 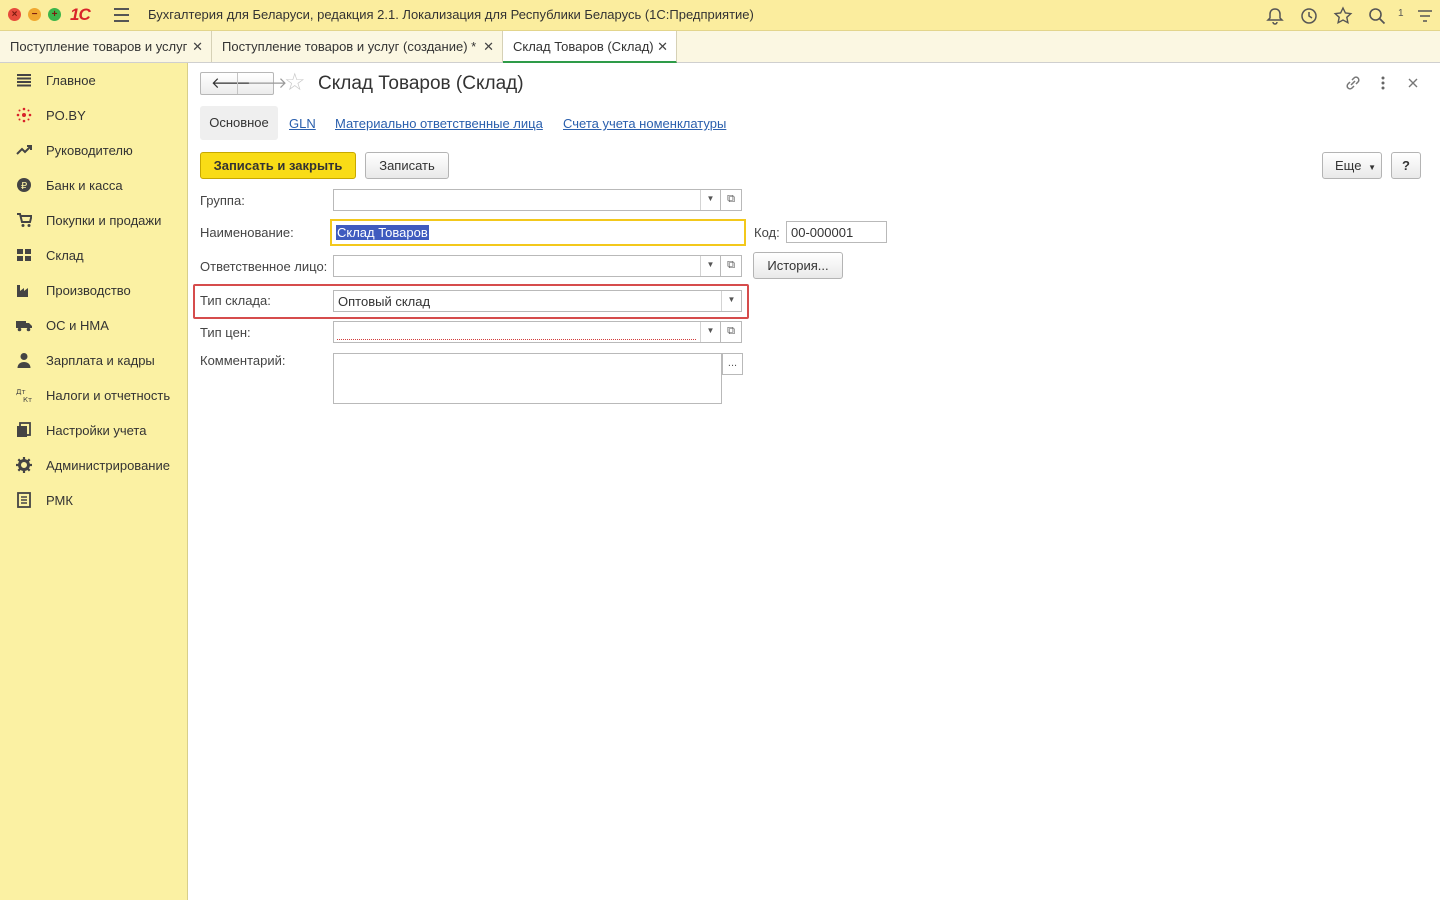 I want to click on sidebar-item-label: PO.BY, so click(x=66, y=115).